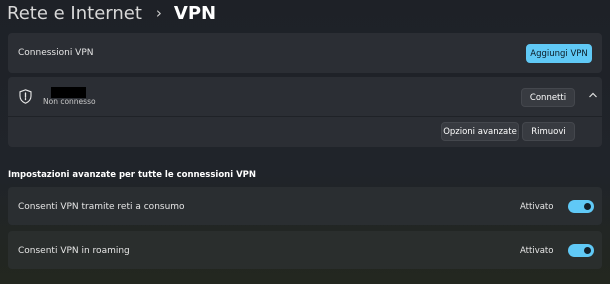 The height and width of the screenshot is (284, 610). What do you see at coordinates (537, 207) in the screenshot?
I see `setting-state-metered: Attivato` at bounding box center [537, 207].